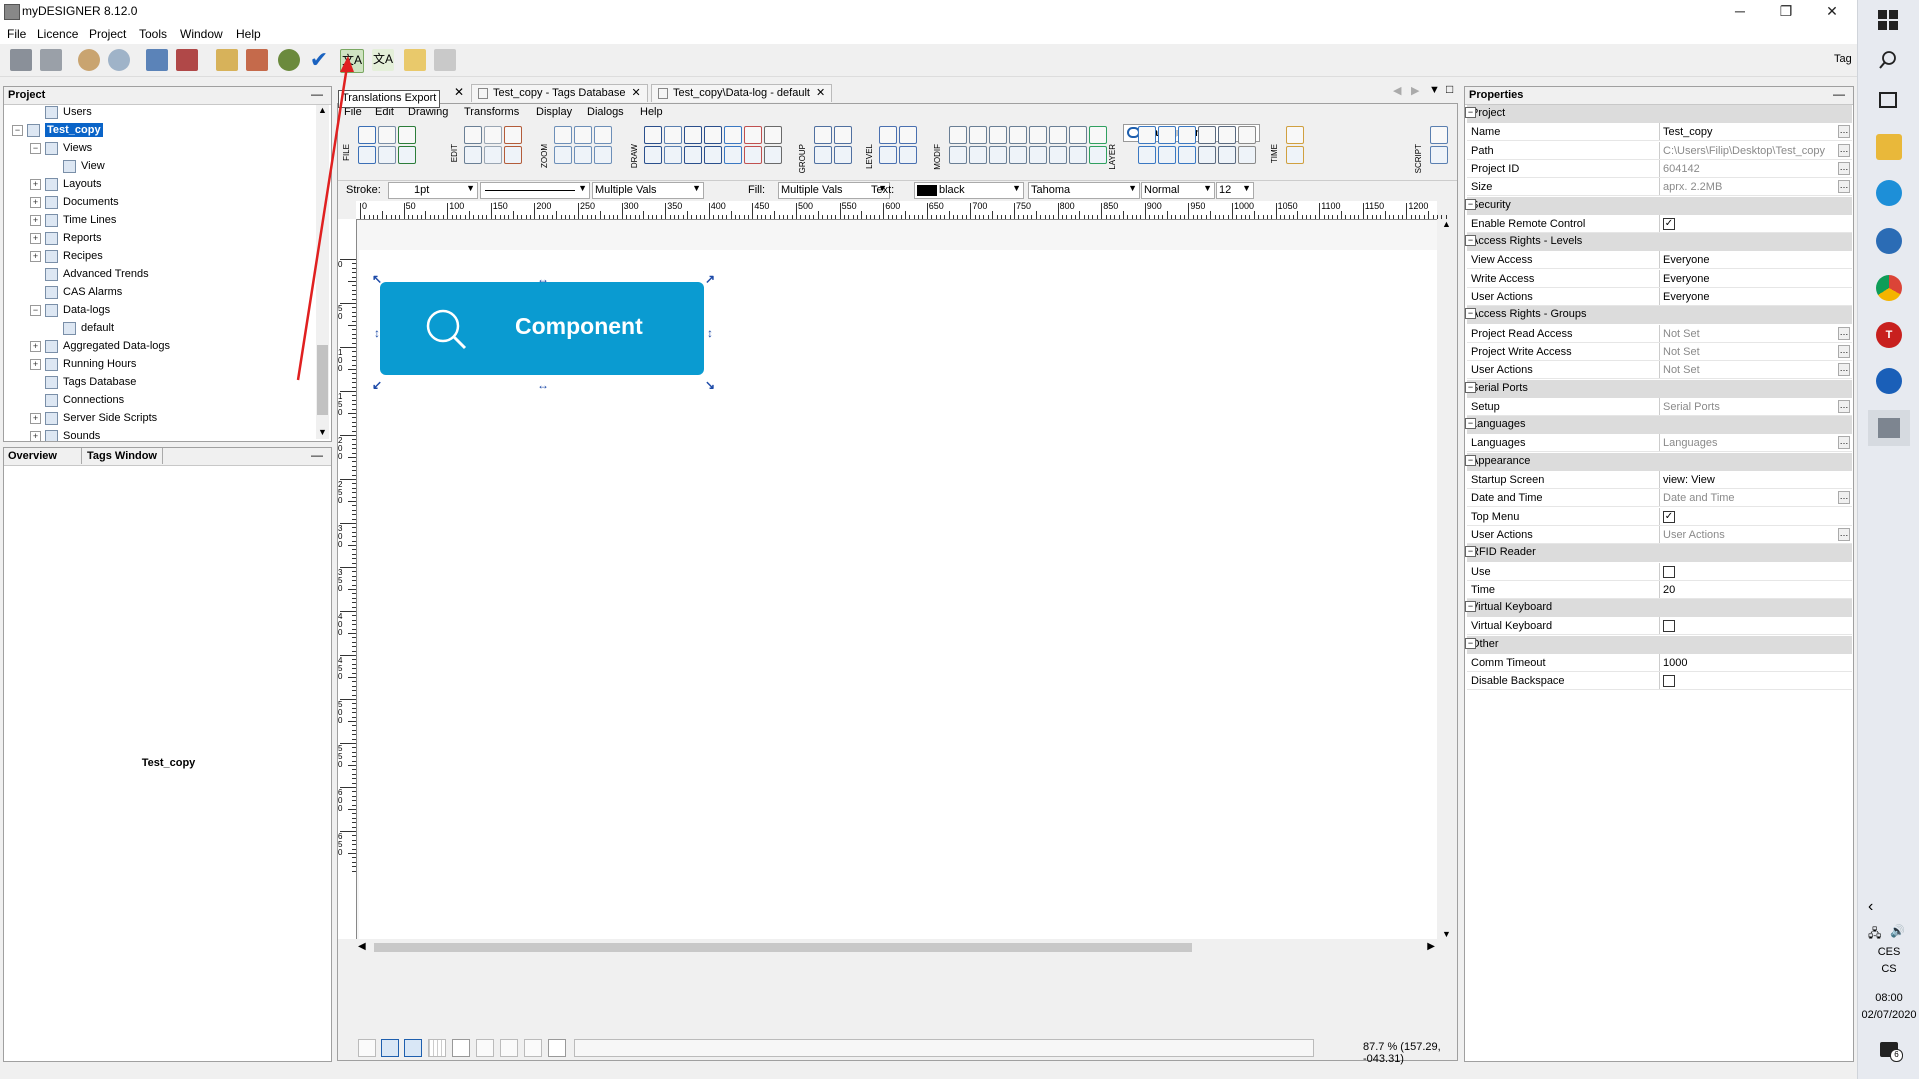  I want to click on property-row: Write Access Everyone, so click(1659, 278).